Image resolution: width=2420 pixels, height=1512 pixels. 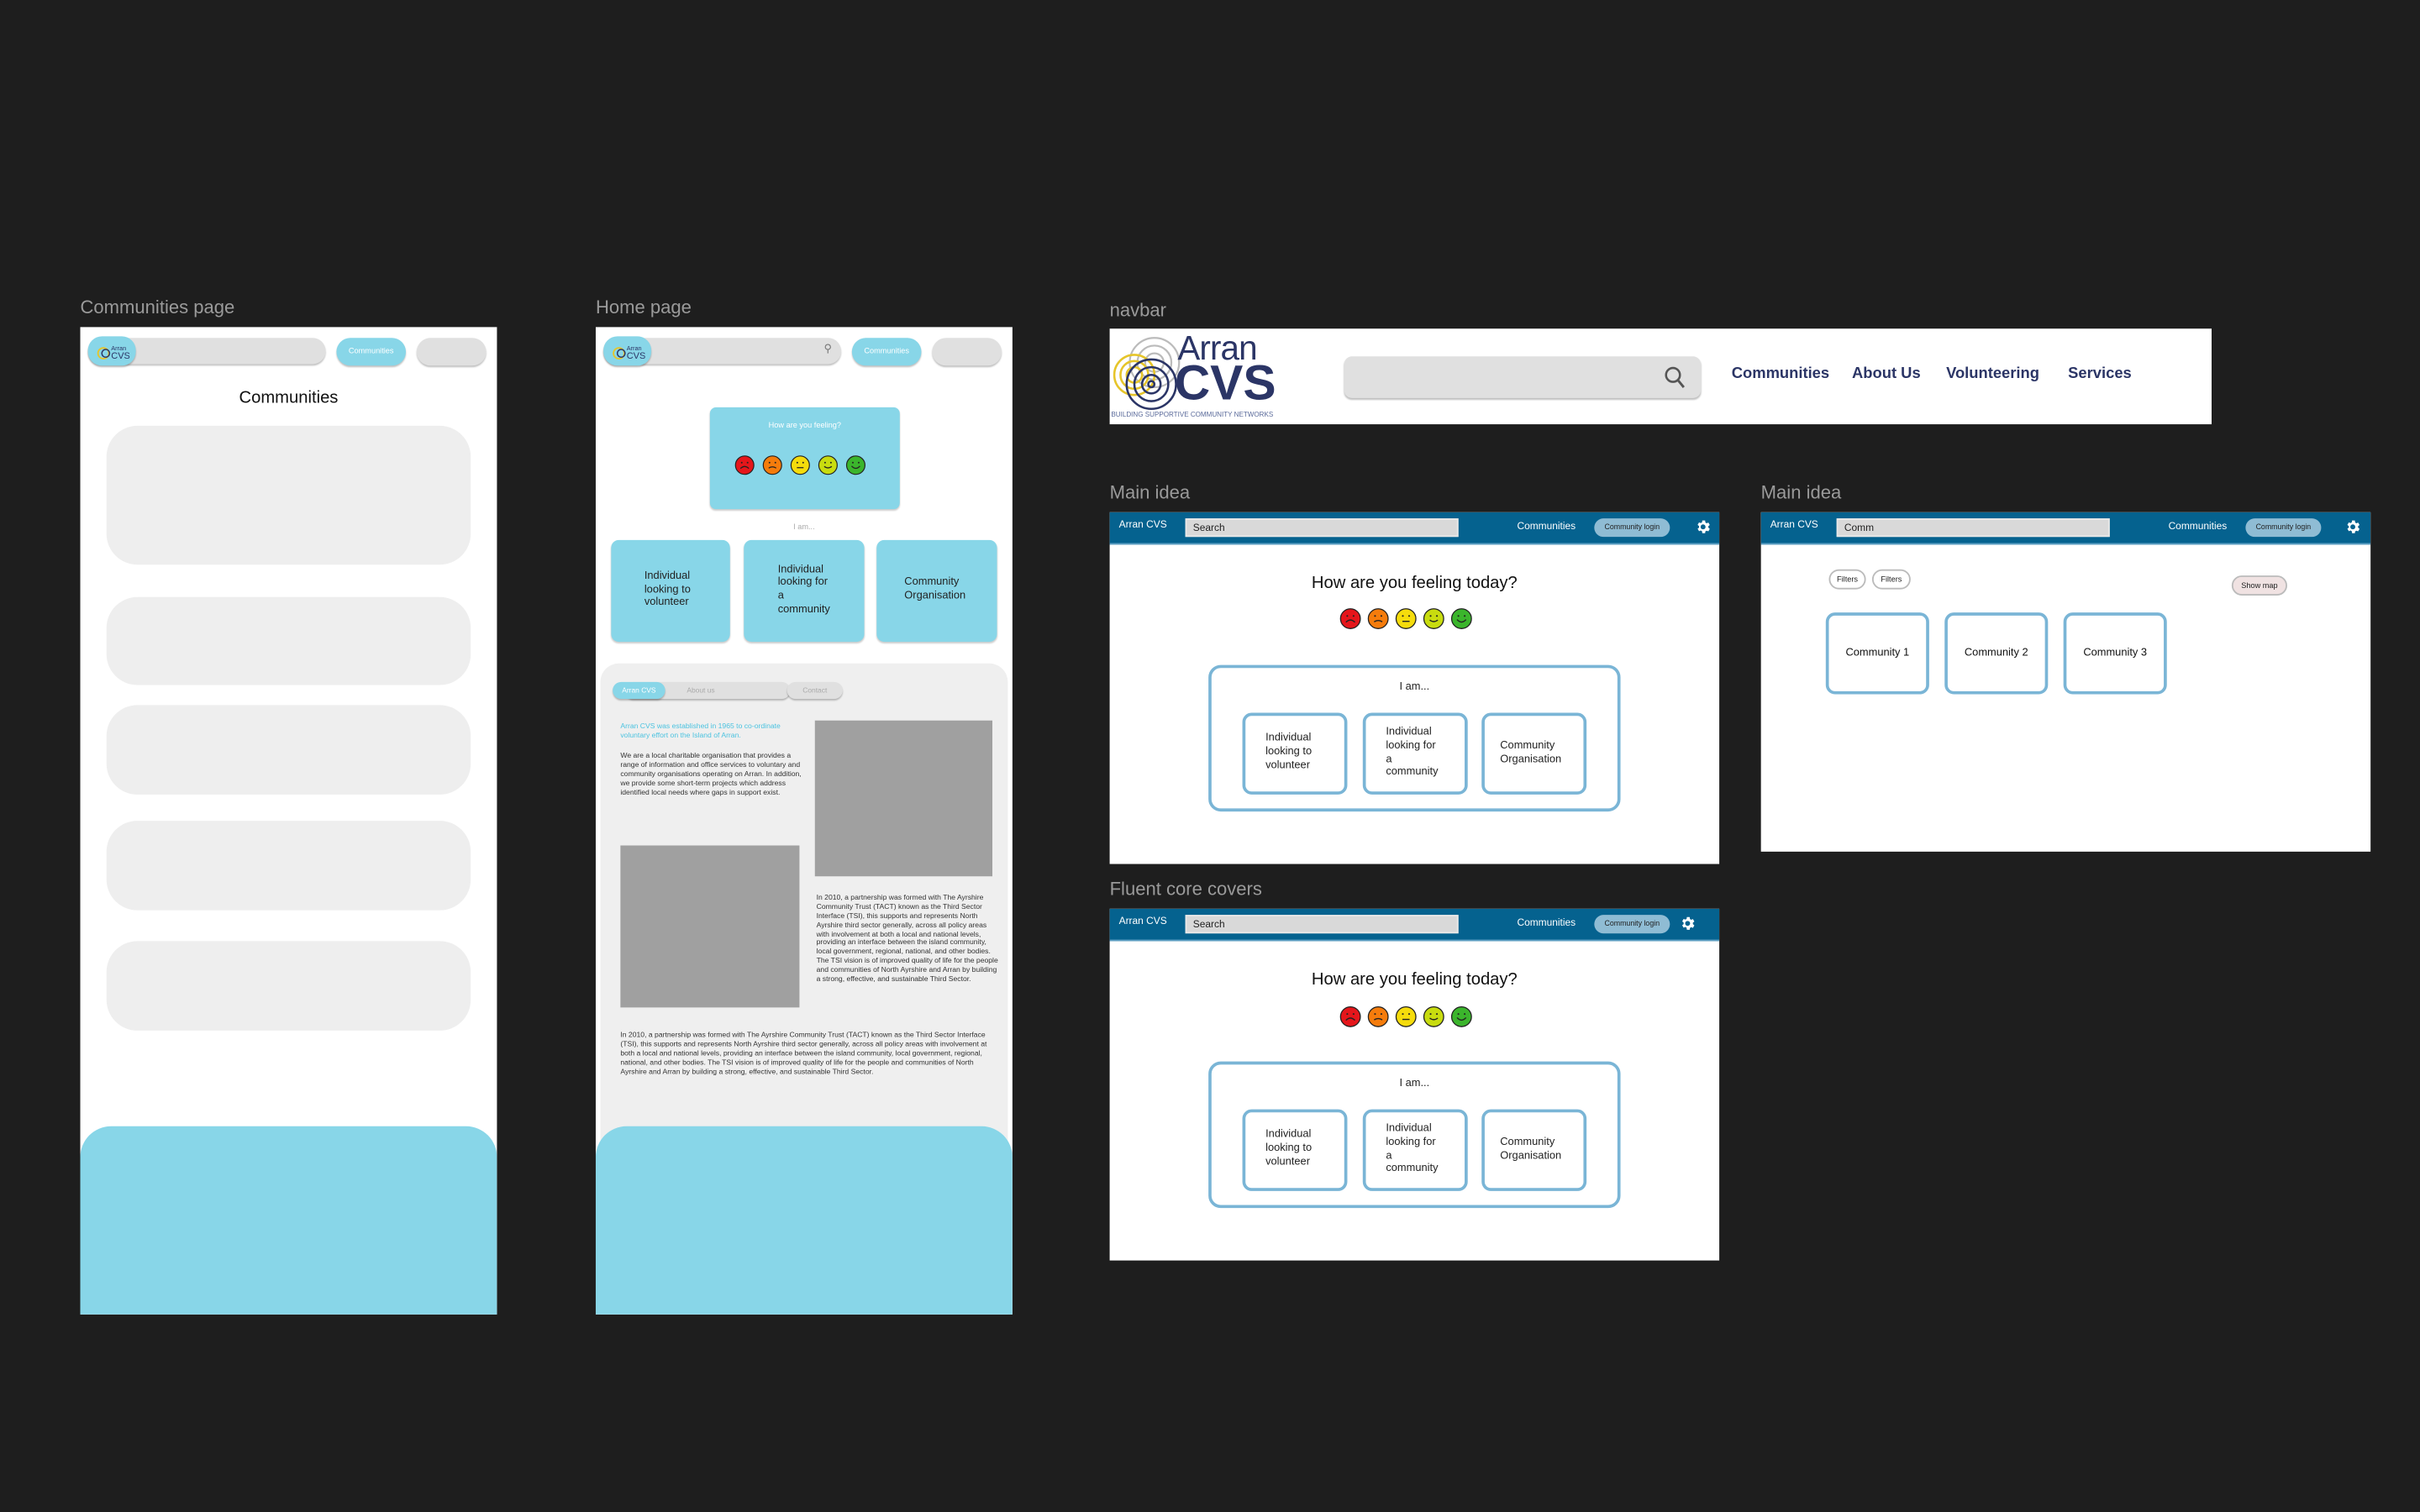 What do you see at coordinates (1412, 753) in the screenshot?
I see `option-label: Individual looking for a community` at bounding box center [1412, 753].